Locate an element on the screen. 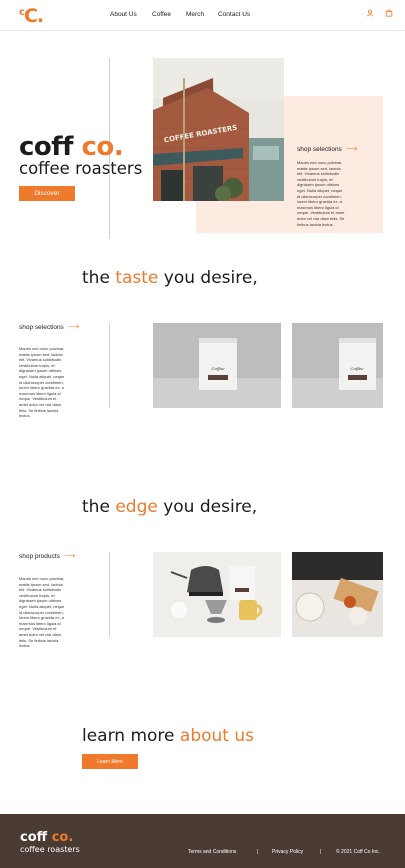 Image resolution: width=405 pixels, height=868 pixels. nav-merch: Merch is located at coordinates (195, 14).